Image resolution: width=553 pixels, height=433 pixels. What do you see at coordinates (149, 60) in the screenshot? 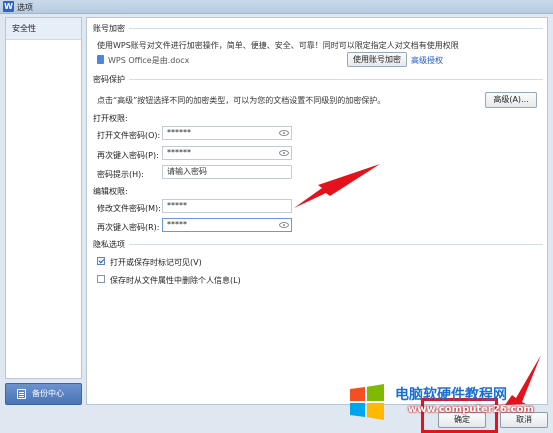
I see `document-file-name: WPS Office是由.docx` at bounding box center [149, 60].